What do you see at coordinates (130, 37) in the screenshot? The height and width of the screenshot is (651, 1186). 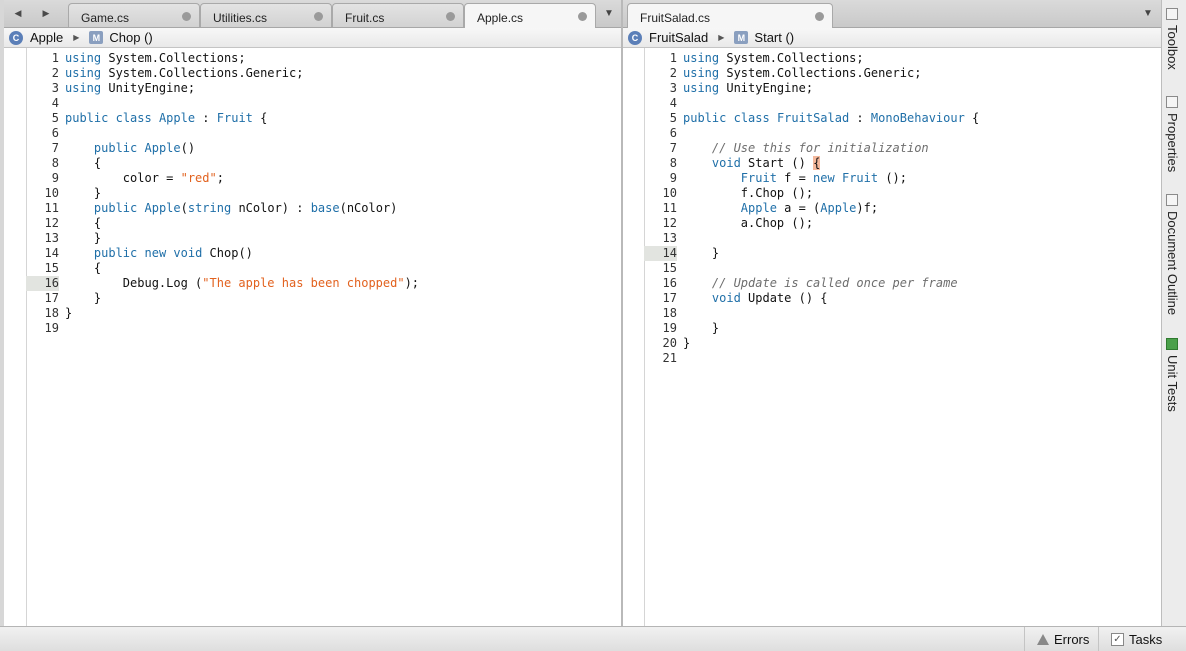 I see `breadcrumb-method: Chop ()` at bounding box center [130, 37].